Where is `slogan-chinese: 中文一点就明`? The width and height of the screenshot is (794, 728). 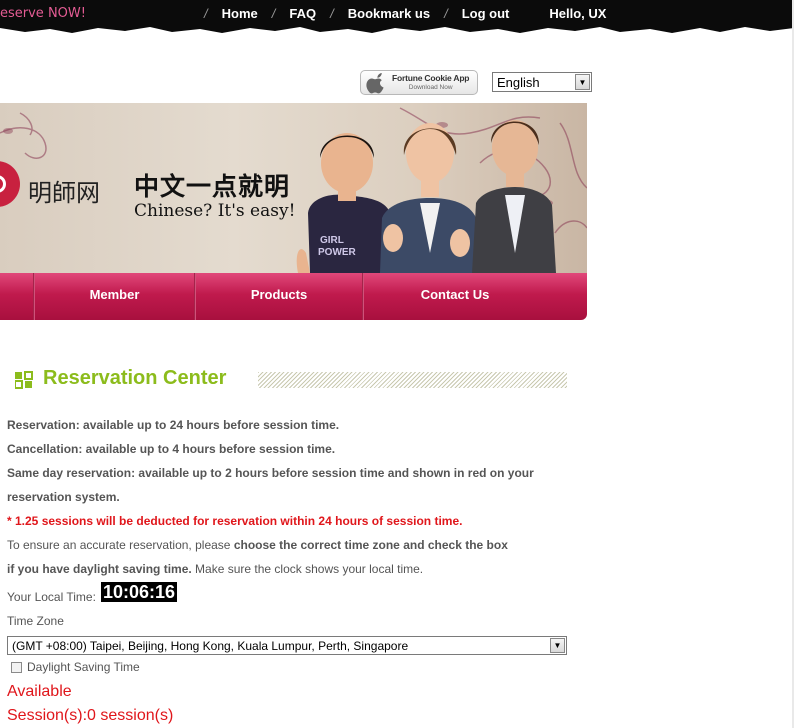
slogan-chinese: 中文一点就明 is located at coordinates (212, 186).